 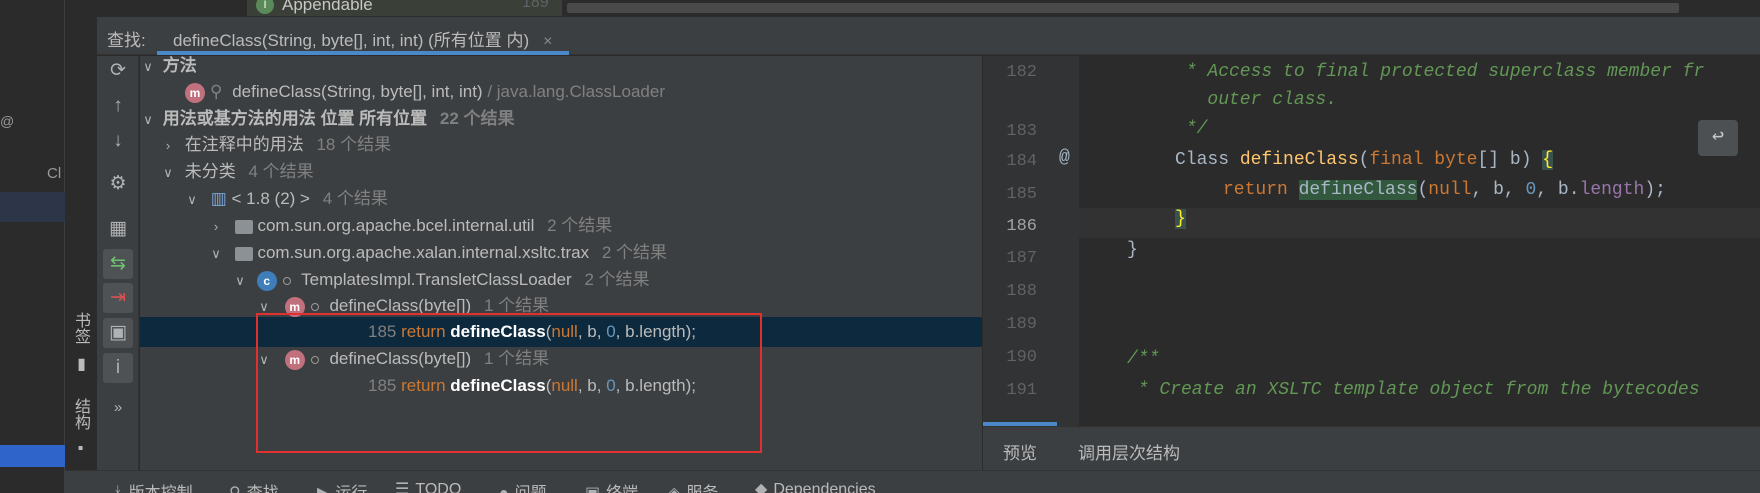 What do you see at coordinates (1020, 451) in the screenshot?
I see `tab-preview: 预览` at bounding box center [1020, 451].